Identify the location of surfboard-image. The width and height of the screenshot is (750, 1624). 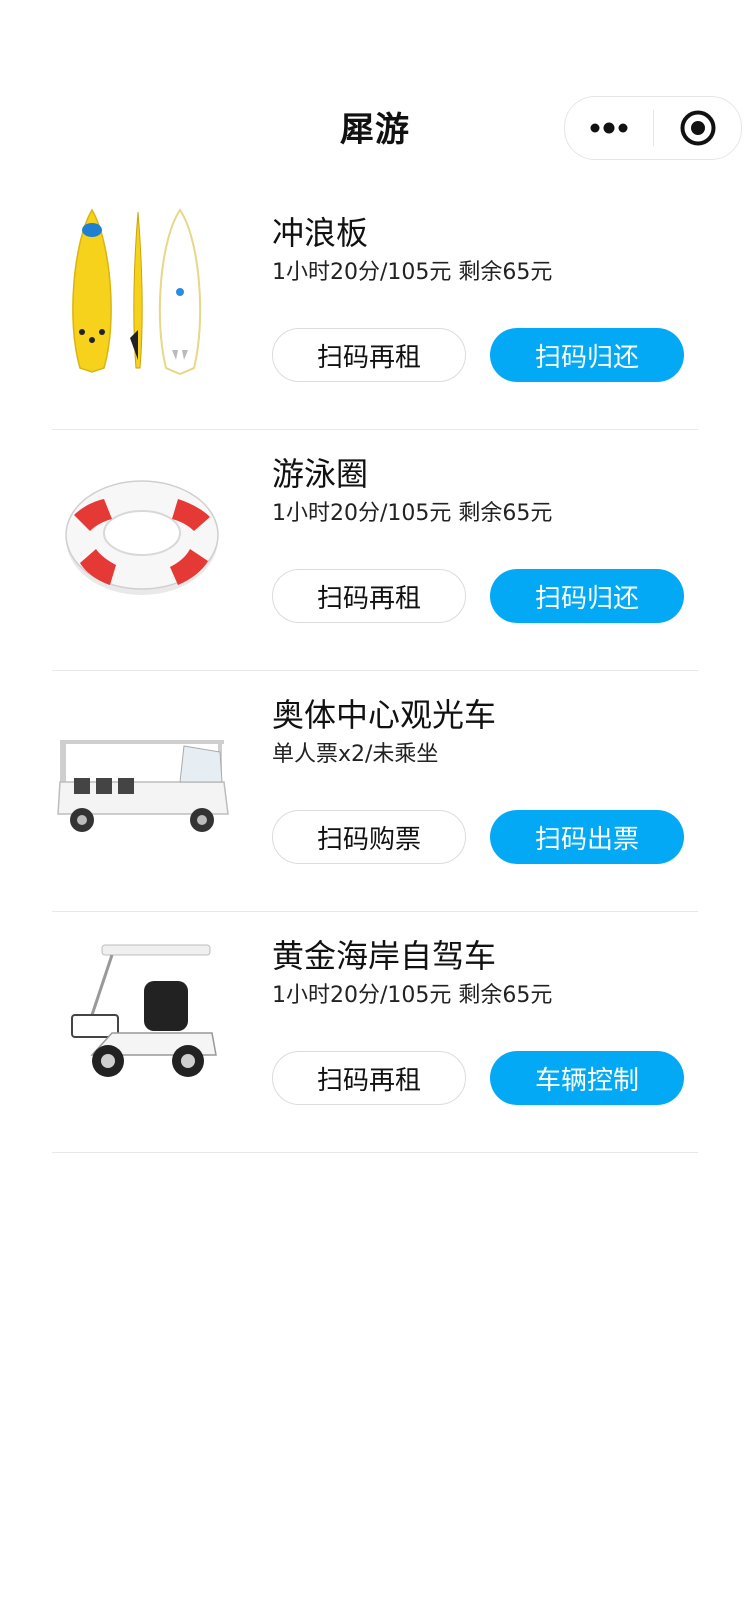
(142, 290).